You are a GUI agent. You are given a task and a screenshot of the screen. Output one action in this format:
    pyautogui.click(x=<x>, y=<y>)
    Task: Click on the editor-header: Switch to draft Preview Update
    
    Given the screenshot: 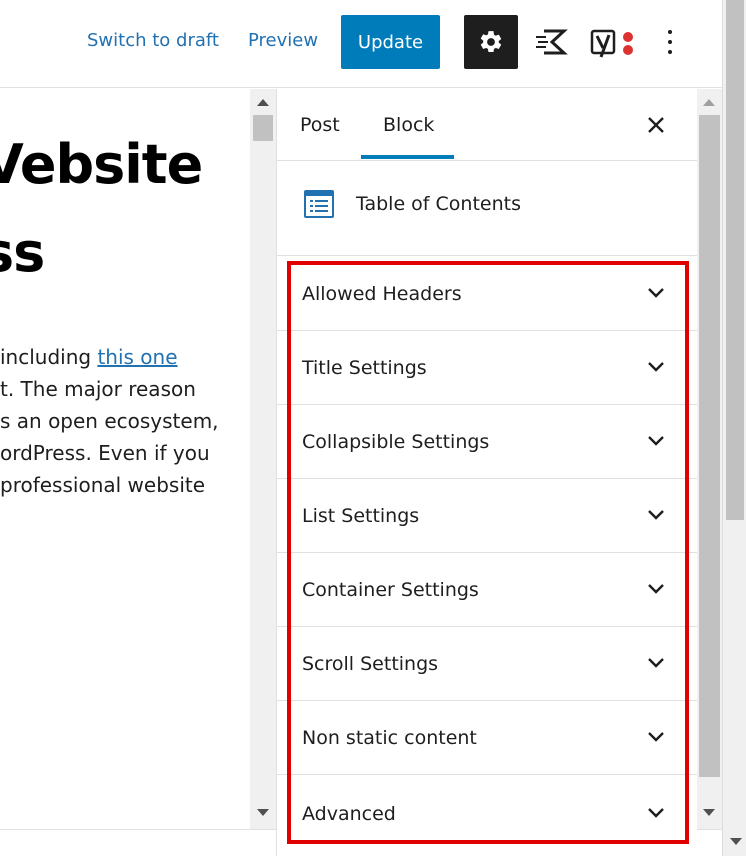 What is the action you would take?
    pyautogui.click(x=361, y=44)
    